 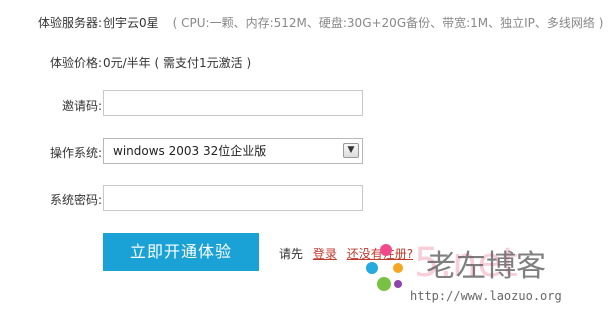 I want to click on price-label: 体验价格:, so click(x=75, y=63).